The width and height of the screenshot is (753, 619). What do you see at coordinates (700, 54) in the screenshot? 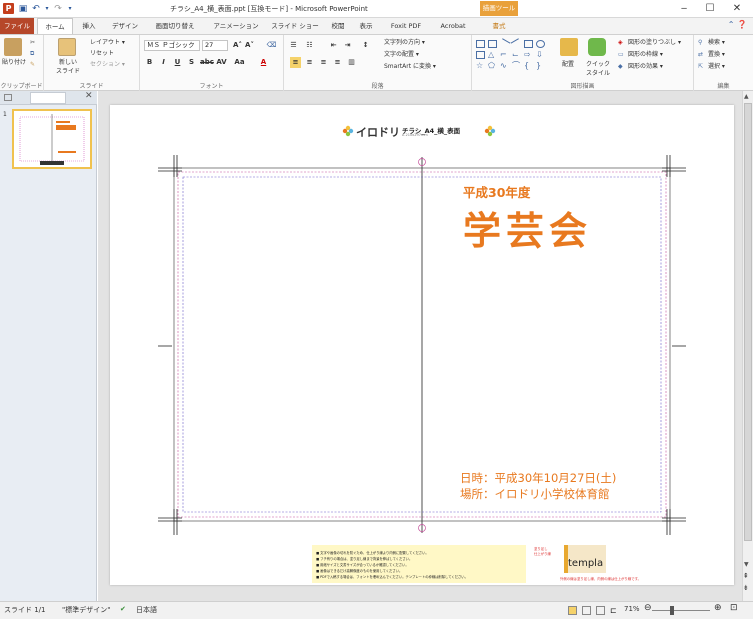
I see `replace-icon: ⇄` at bounding box center [700, 54].